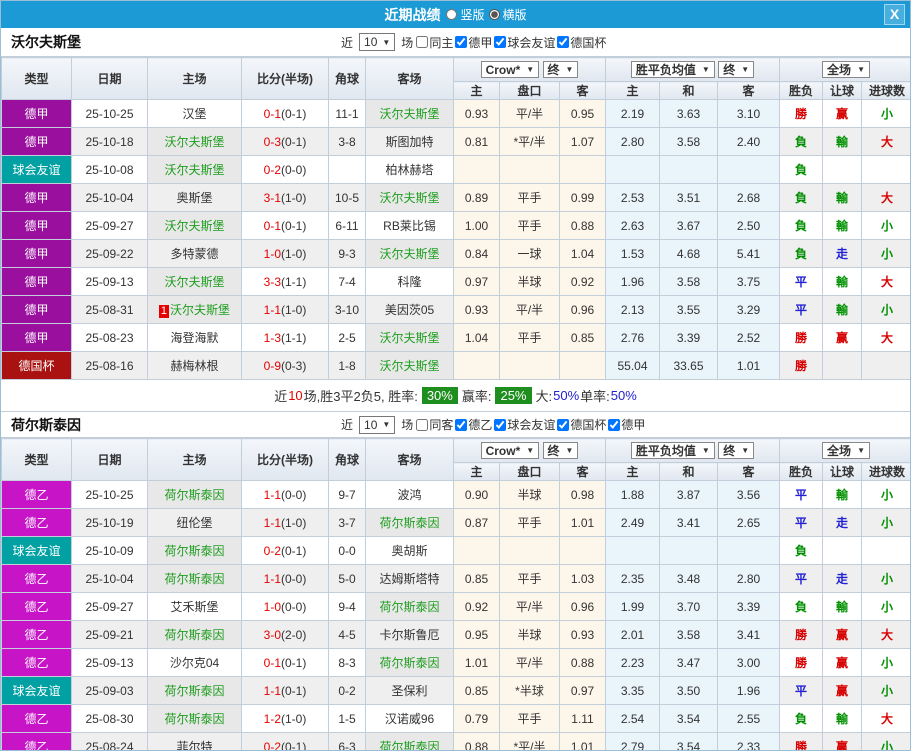  Describe the element at coordinates (633, 741) in the screenshot. I see `avg-home: 2.79` at that location.